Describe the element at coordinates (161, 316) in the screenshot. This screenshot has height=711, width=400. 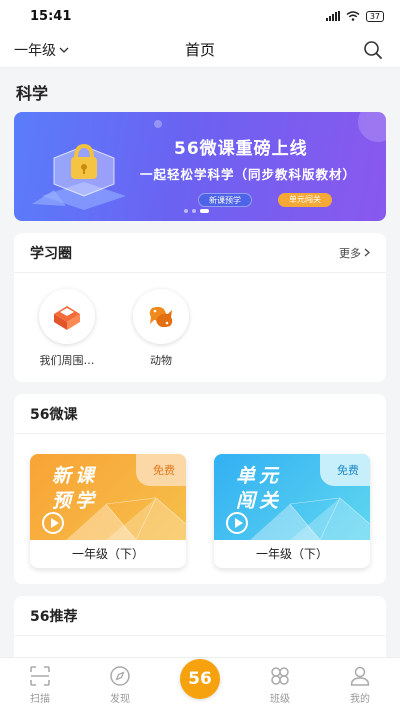
I see `fish-icon` at that location.